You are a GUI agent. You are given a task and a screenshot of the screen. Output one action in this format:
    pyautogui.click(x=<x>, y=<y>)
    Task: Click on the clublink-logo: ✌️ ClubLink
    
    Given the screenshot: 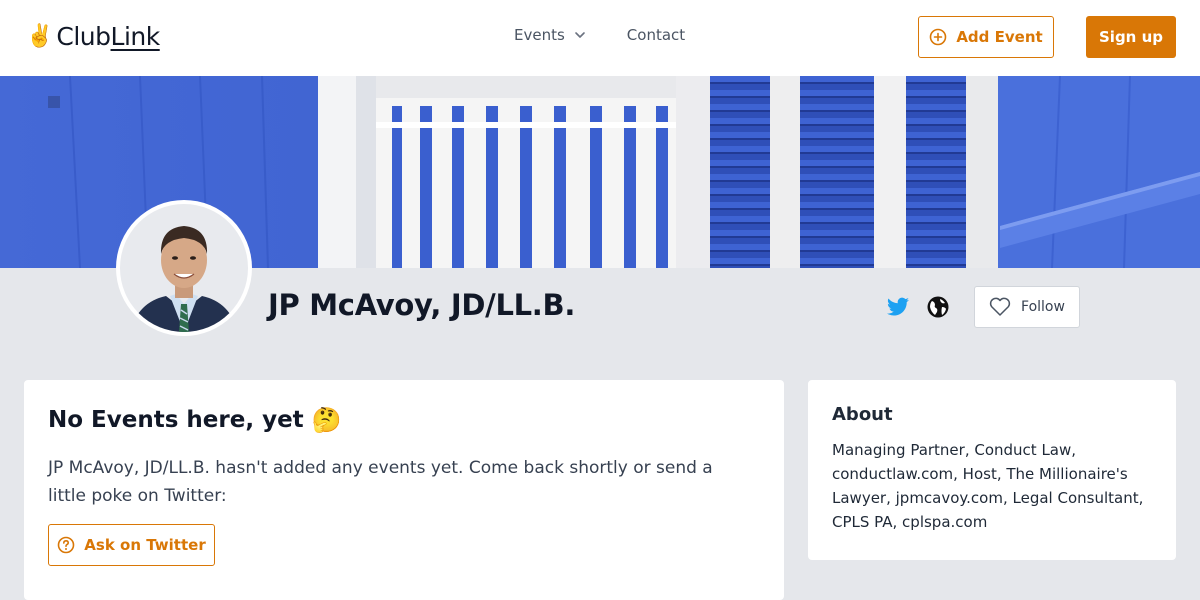 What is the action you would take?
    pyautogui.click(x=93, y=36)
    